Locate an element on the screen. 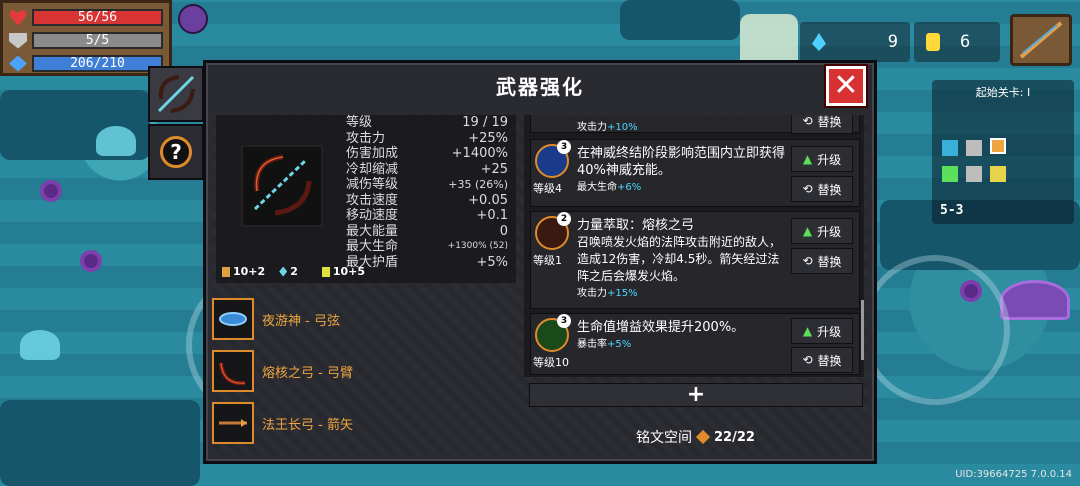 This screenshot has width=1080, height=486. attack-value: 10+2 is located at coordinates (249, 271).